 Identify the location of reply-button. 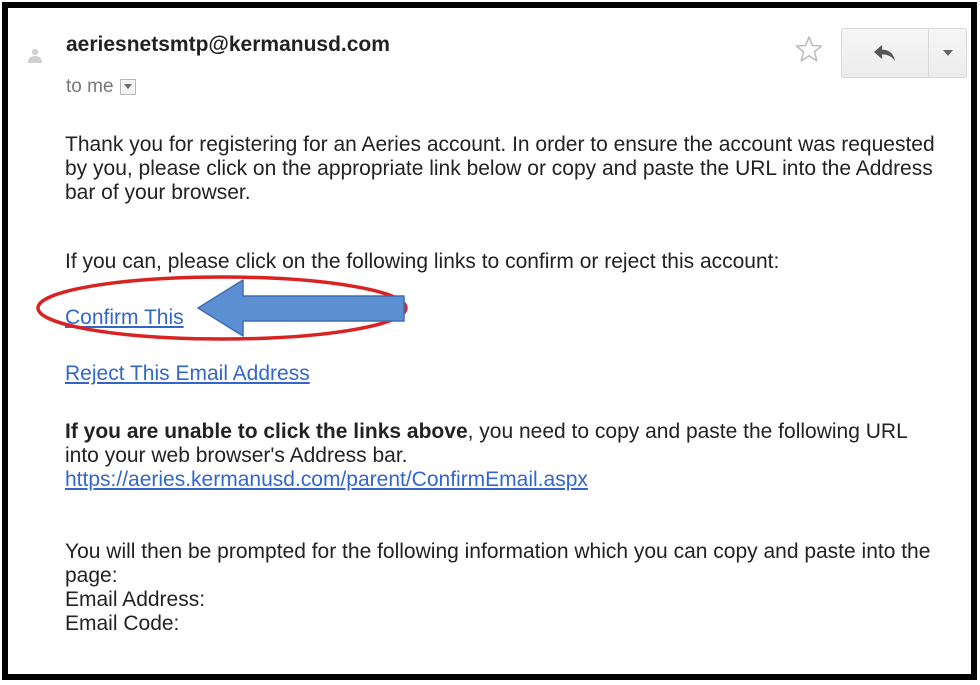
(885, 53).